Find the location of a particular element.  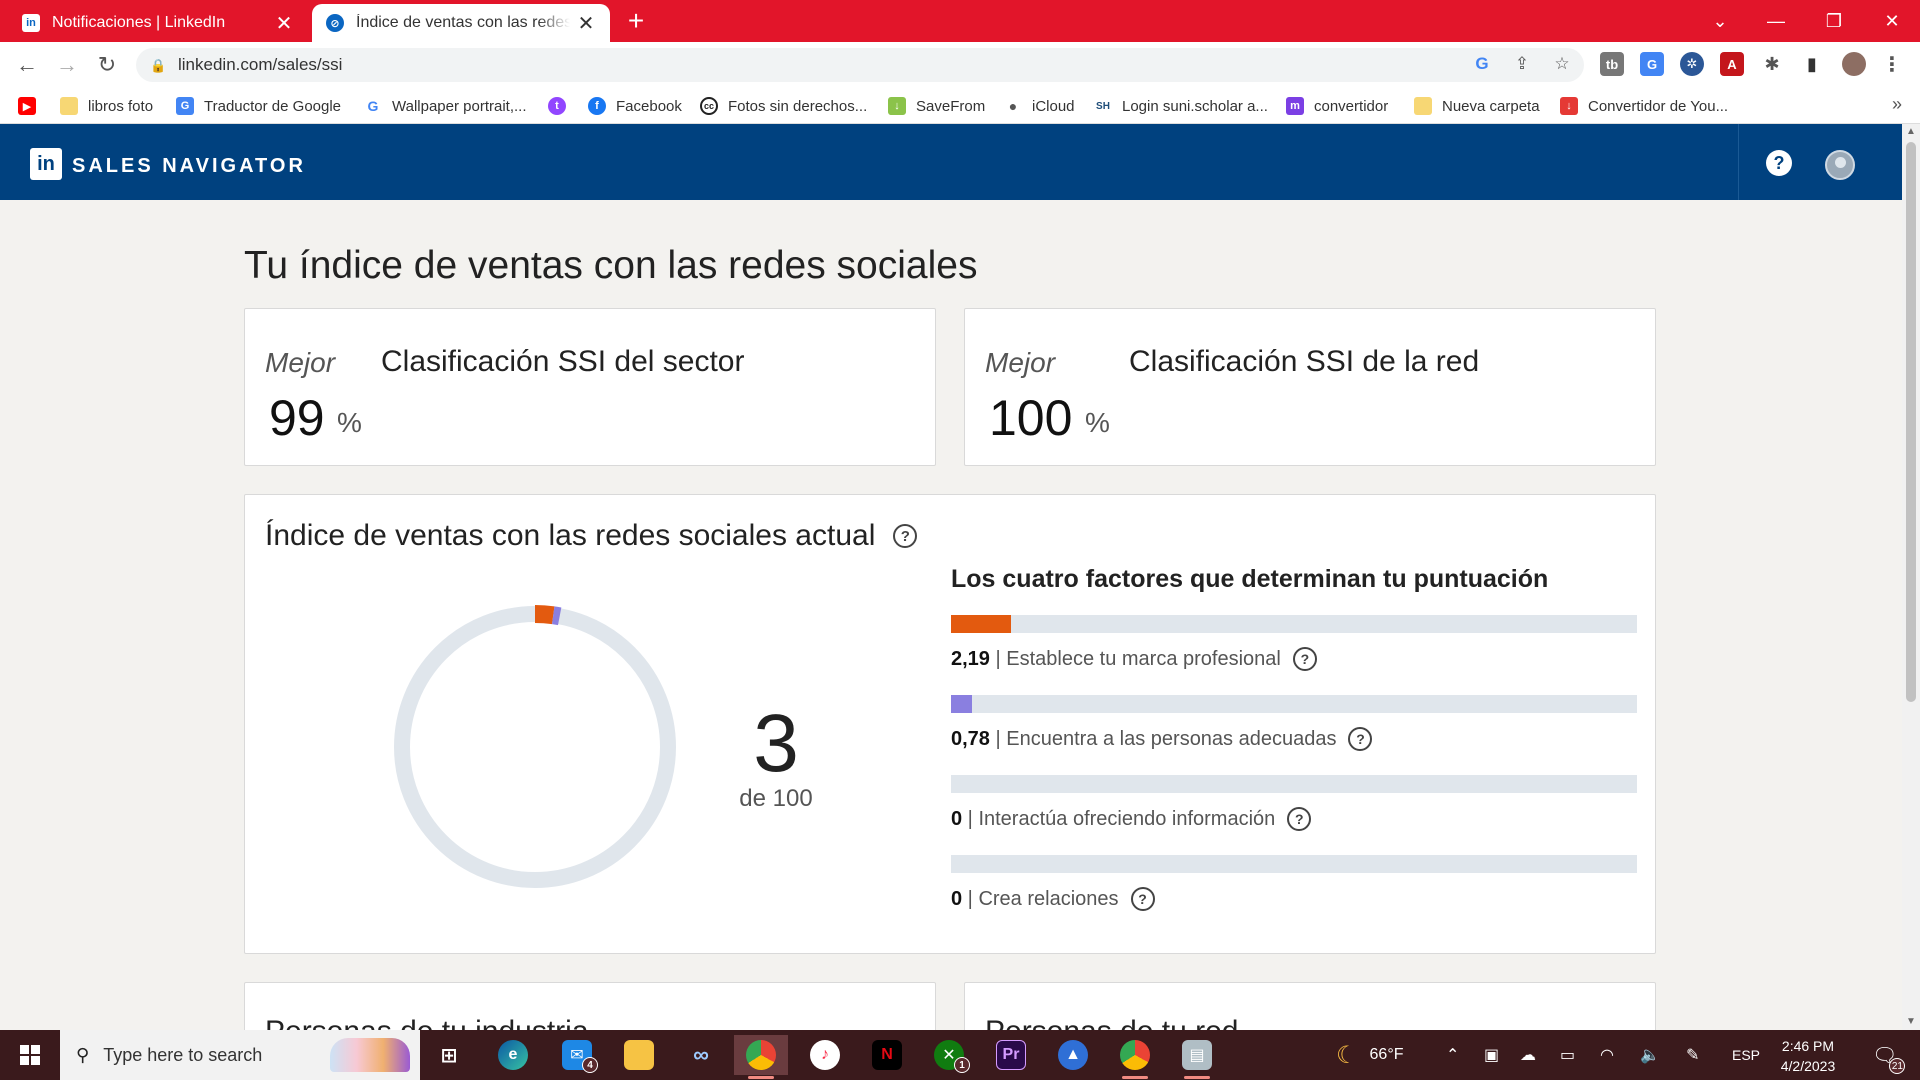

chrome-icon is located at coordinates (1135, 1057).